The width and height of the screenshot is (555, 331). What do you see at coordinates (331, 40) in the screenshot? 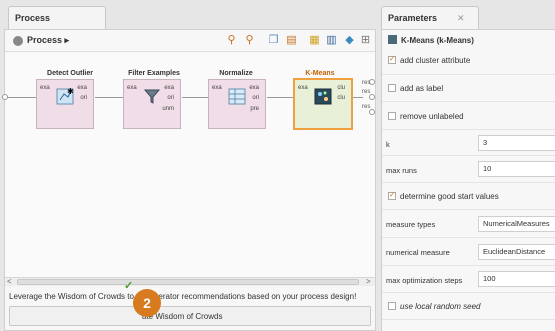
I see `arrange-icon: ▥` at bounding box center [331, 40].